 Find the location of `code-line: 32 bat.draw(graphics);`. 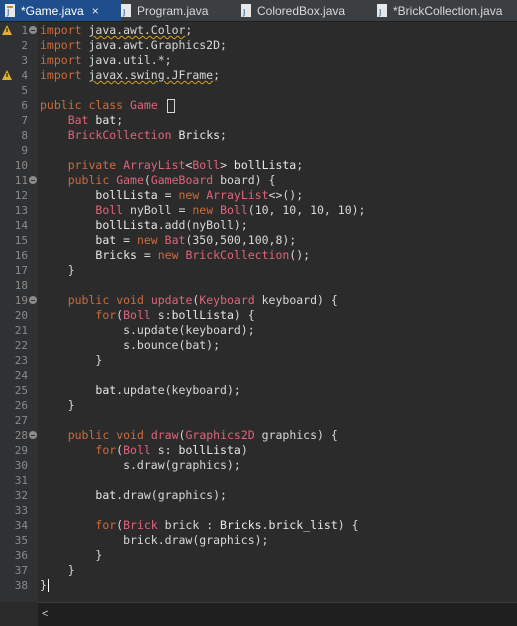

code-line: 32 bat.draw(graphics); is located at coordinates (258, 495).